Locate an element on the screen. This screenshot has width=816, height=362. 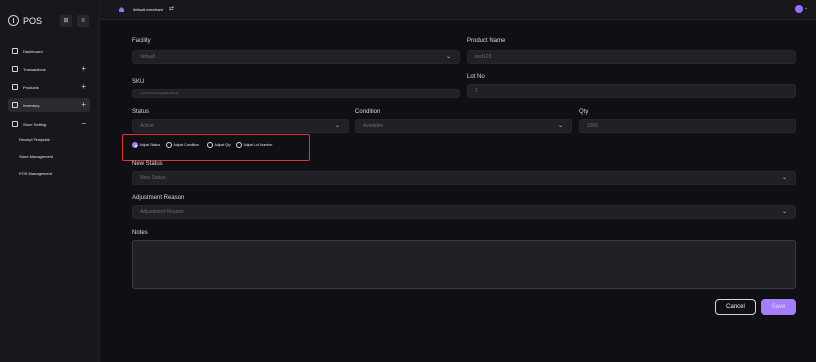
product-name-value: test123 is located at coordinates (483, 57).